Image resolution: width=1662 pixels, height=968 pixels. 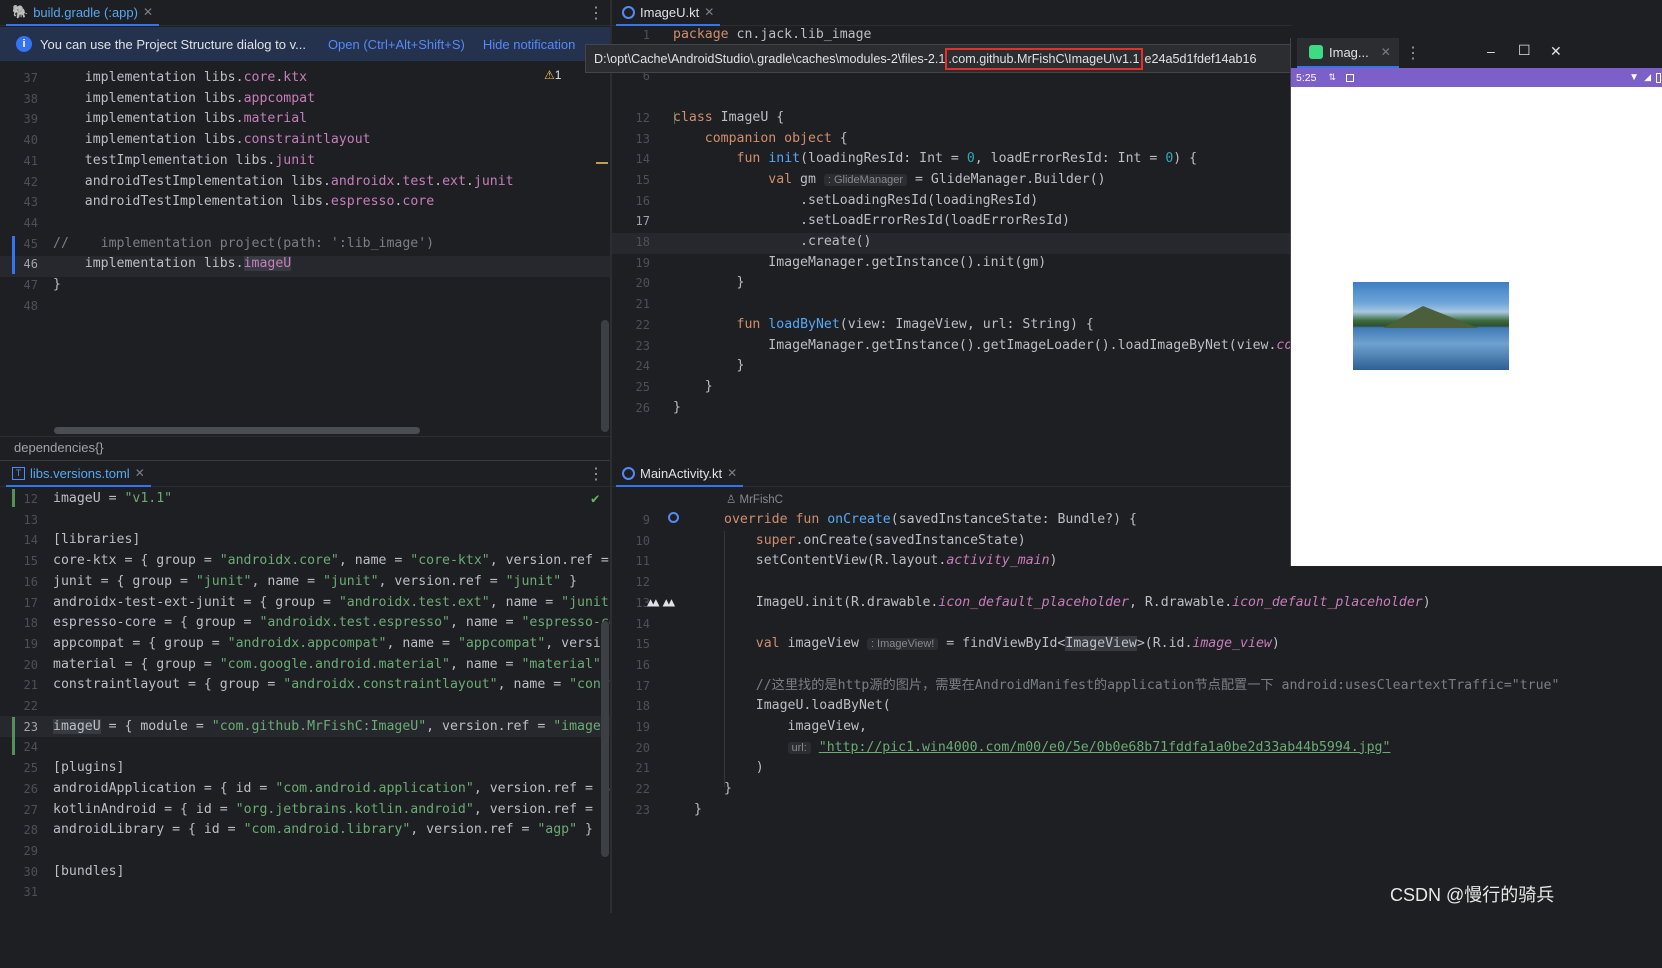 What do you see at coordinates (1348, 53) in the screenshot?
I see `emulator-tab: Imag... ✕` at bounding box center [1348, 53].